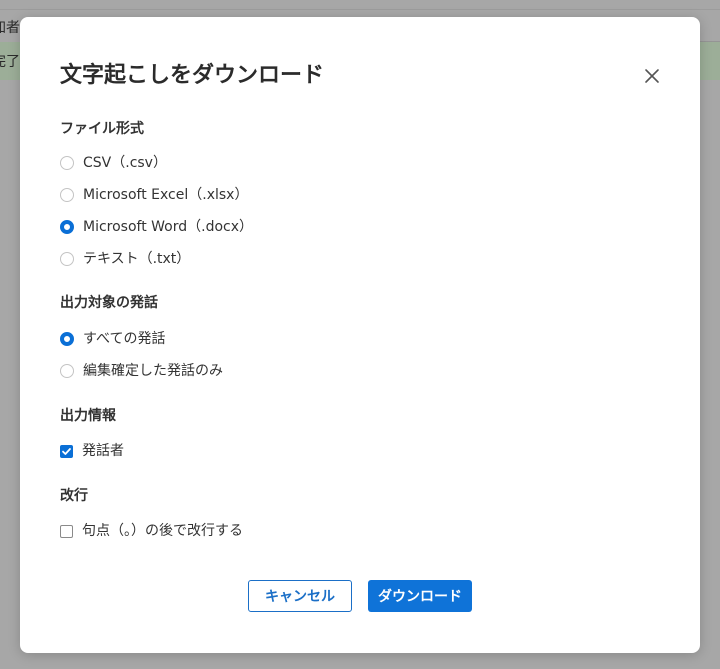 The width and height of the screenshot is (720, 669). What do you see at coordinates (124, 339) in the screenshot?
I see `option-label: すべての発話` at bounding box center [124, 339].